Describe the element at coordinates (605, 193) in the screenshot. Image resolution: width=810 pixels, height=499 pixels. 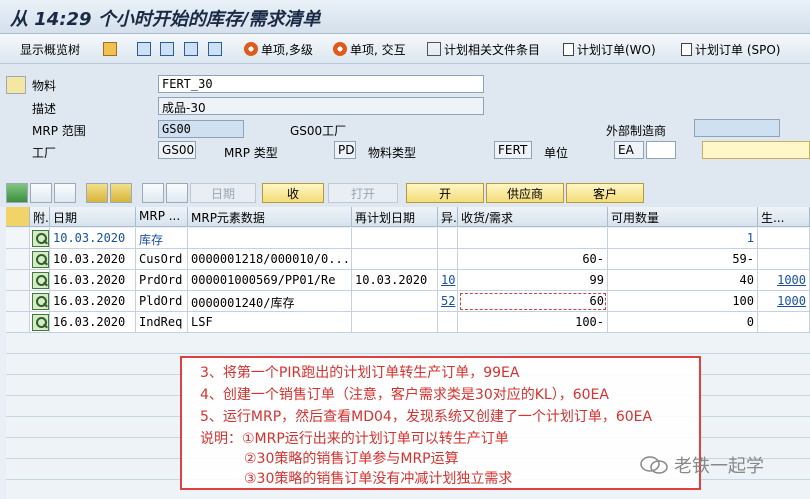
I see `customer-button: 客户` at that location.